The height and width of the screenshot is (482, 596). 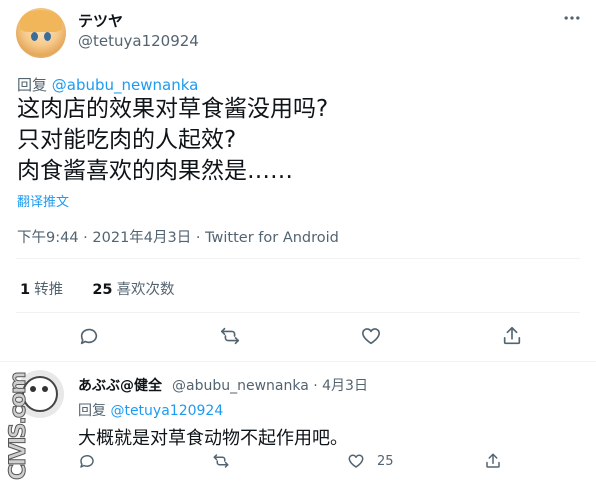 I want to click on reply-handle-date: @abubu_newnanka · 4月3日, so click(x=270, y=385).